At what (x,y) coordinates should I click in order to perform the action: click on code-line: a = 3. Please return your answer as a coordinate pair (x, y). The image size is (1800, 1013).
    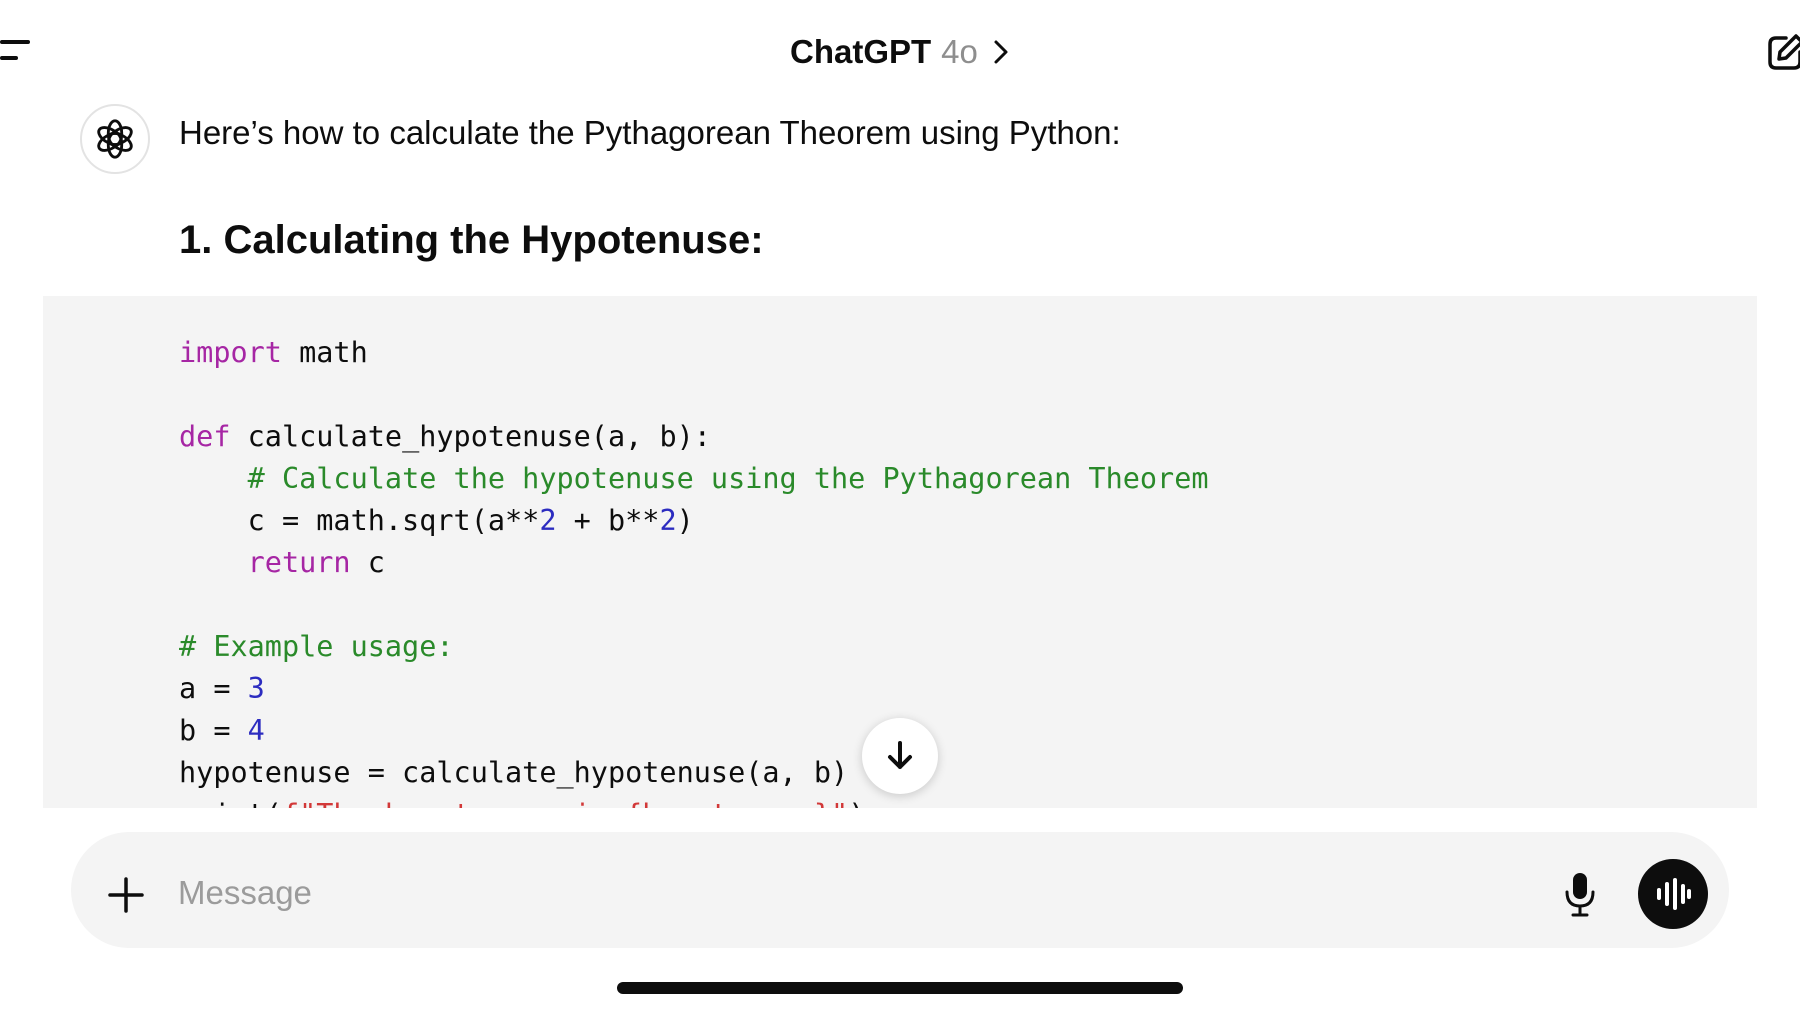
    Looking at the image, I should click on (694, 689).